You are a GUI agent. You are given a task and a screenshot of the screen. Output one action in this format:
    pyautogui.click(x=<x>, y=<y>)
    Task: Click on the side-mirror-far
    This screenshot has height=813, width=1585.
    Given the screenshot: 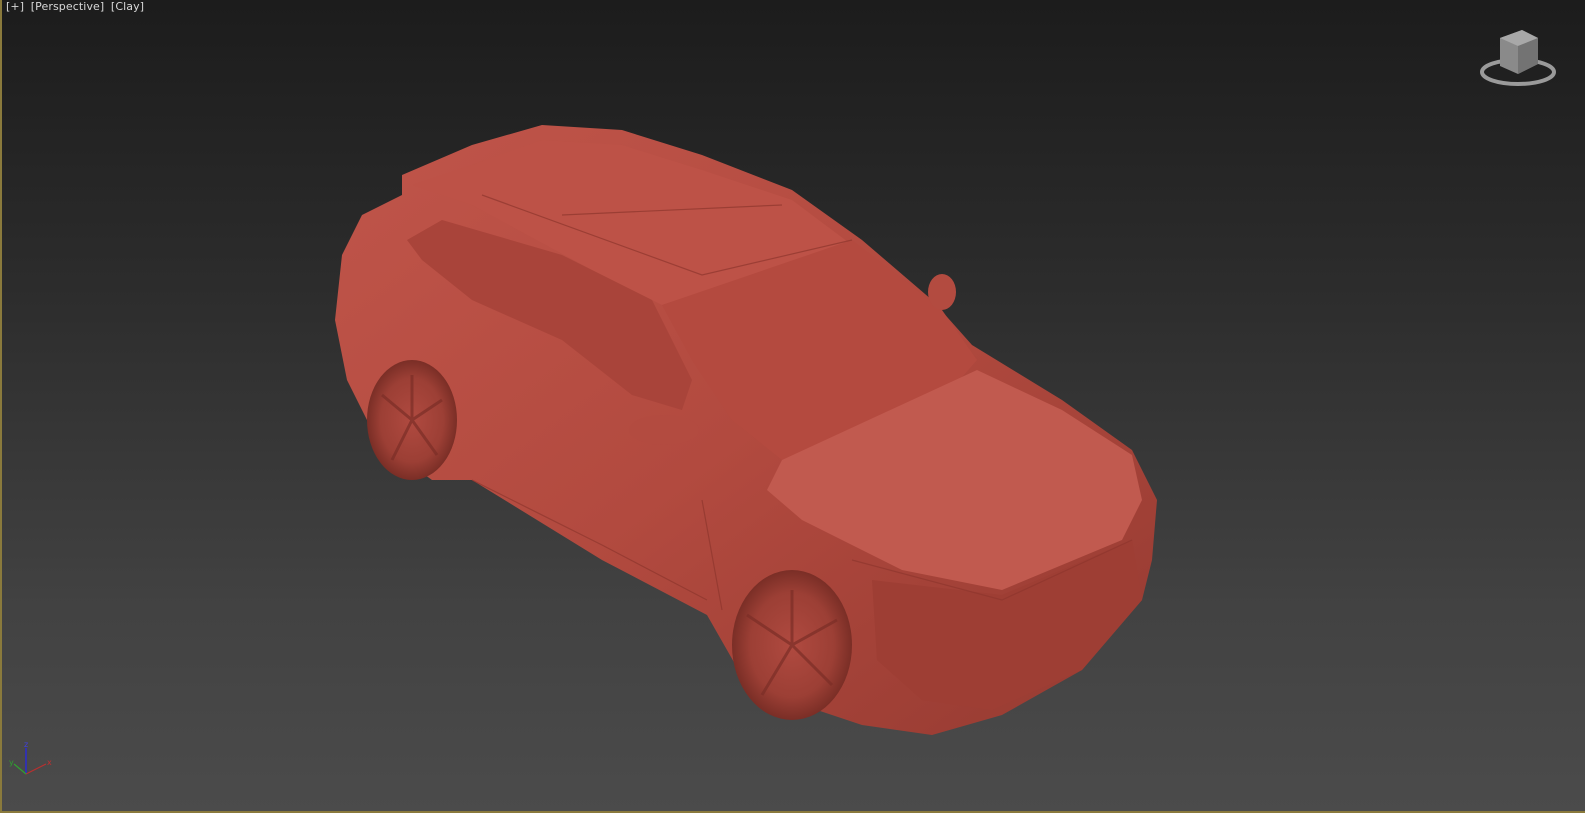 What is the action you would take?
    pyautogui.click(x=942, y=292)
    